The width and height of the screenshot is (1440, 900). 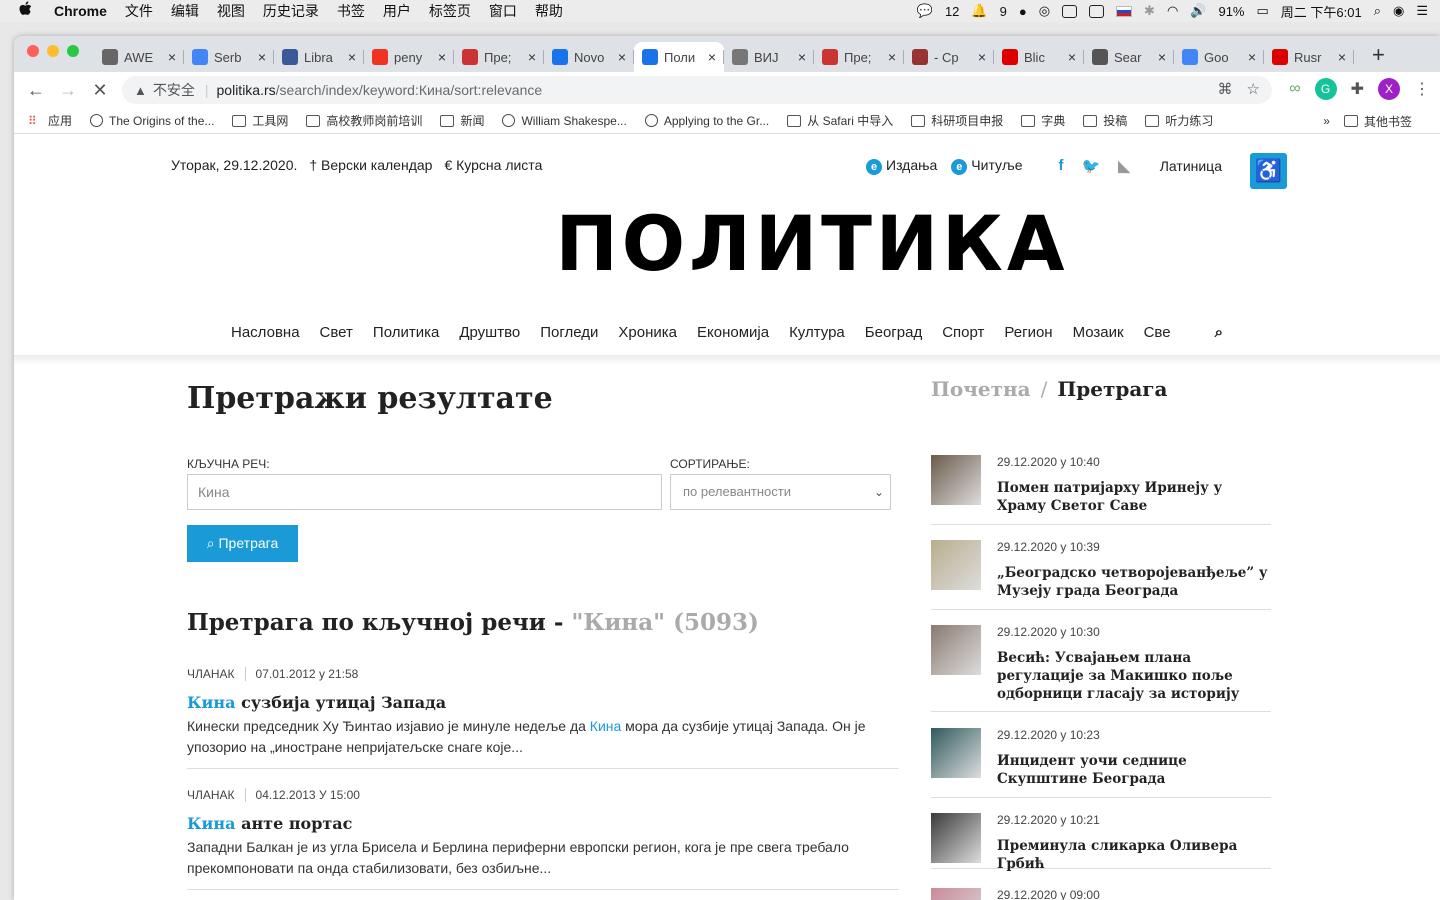 I want to click on back-icon: ←, so click(x=36, y=90).